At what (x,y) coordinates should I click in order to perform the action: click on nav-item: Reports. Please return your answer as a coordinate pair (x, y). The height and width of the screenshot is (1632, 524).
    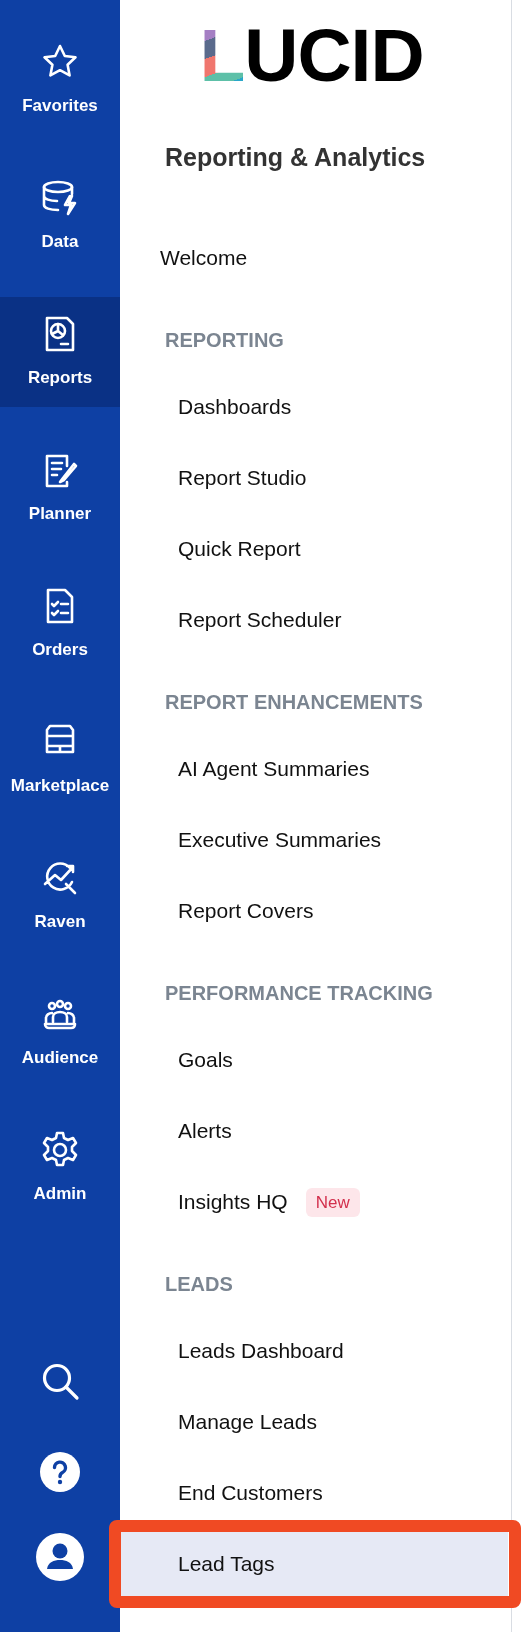
    Looking at the image, I should click on (60, 352).